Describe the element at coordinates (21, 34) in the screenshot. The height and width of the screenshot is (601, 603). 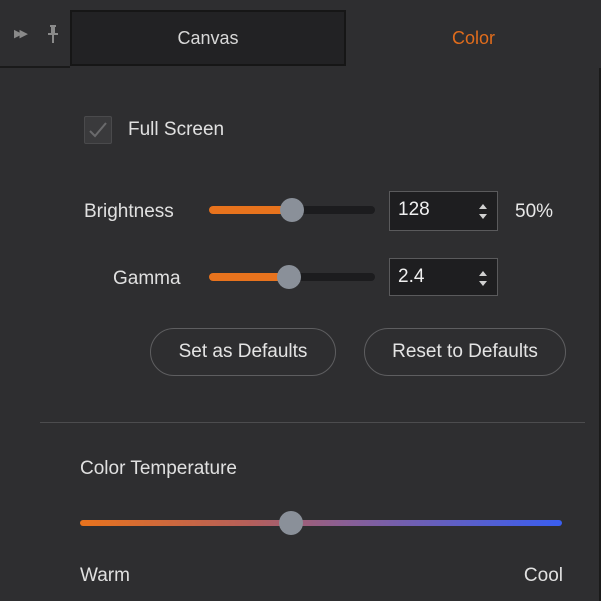
I see `expand-icon: ▶▶` at that location.